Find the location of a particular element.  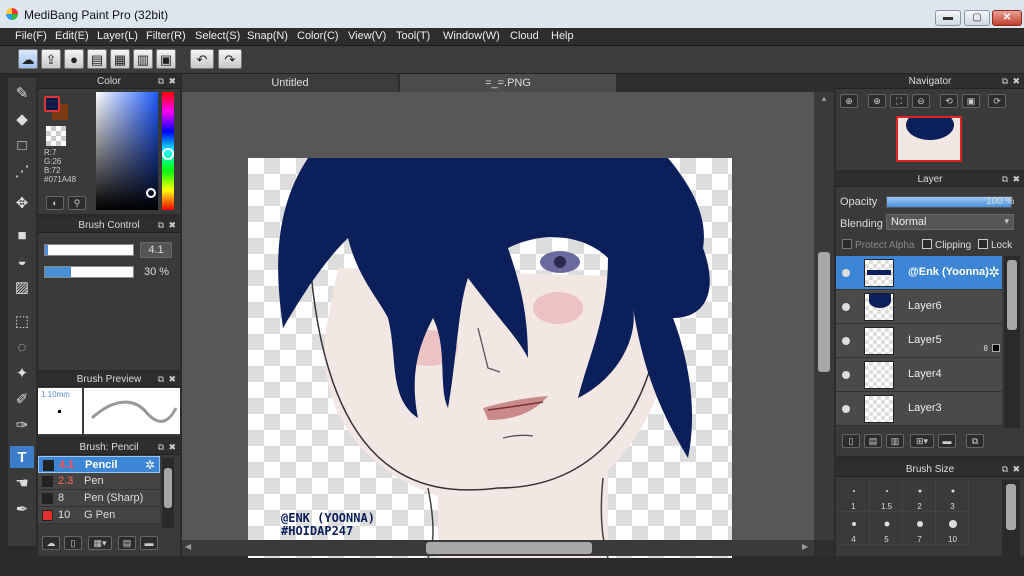

hue-slider is located at coordinates (168, 151).